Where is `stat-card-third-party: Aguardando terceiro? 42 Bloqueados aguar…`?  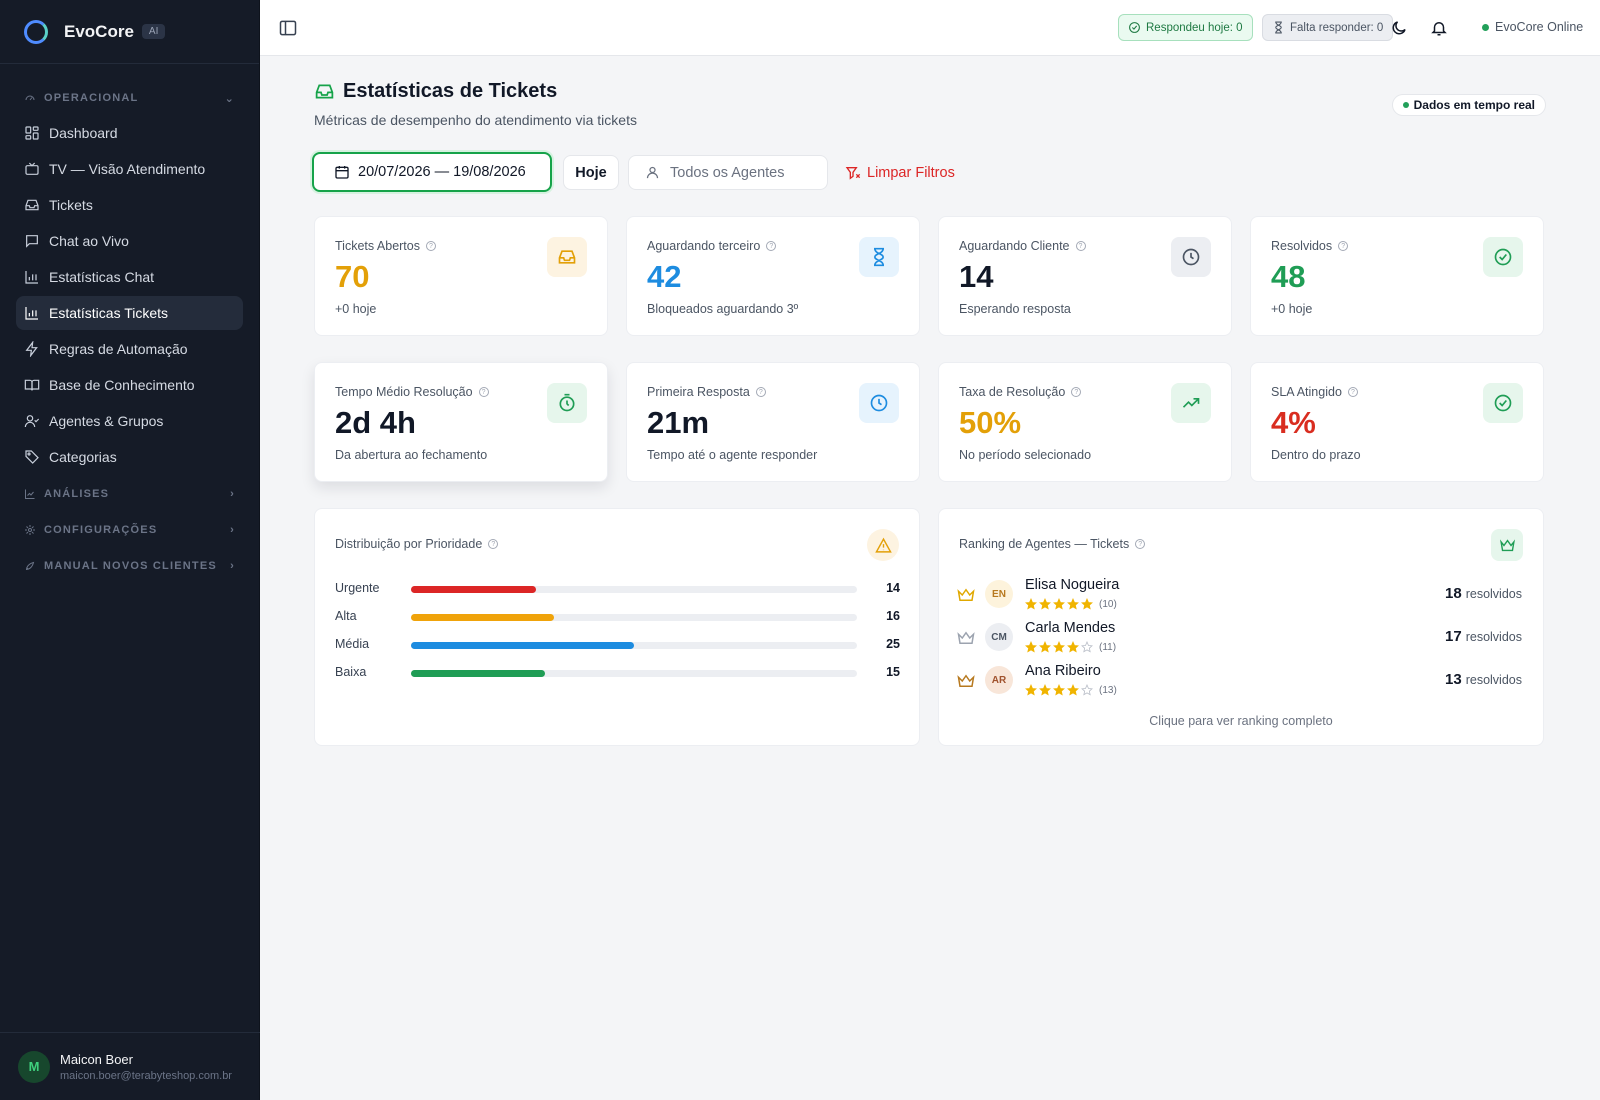 stat-card-third-party: Aguardando terceiro? 42 Bloqueados aguar… is located at coordinates (773, 276).